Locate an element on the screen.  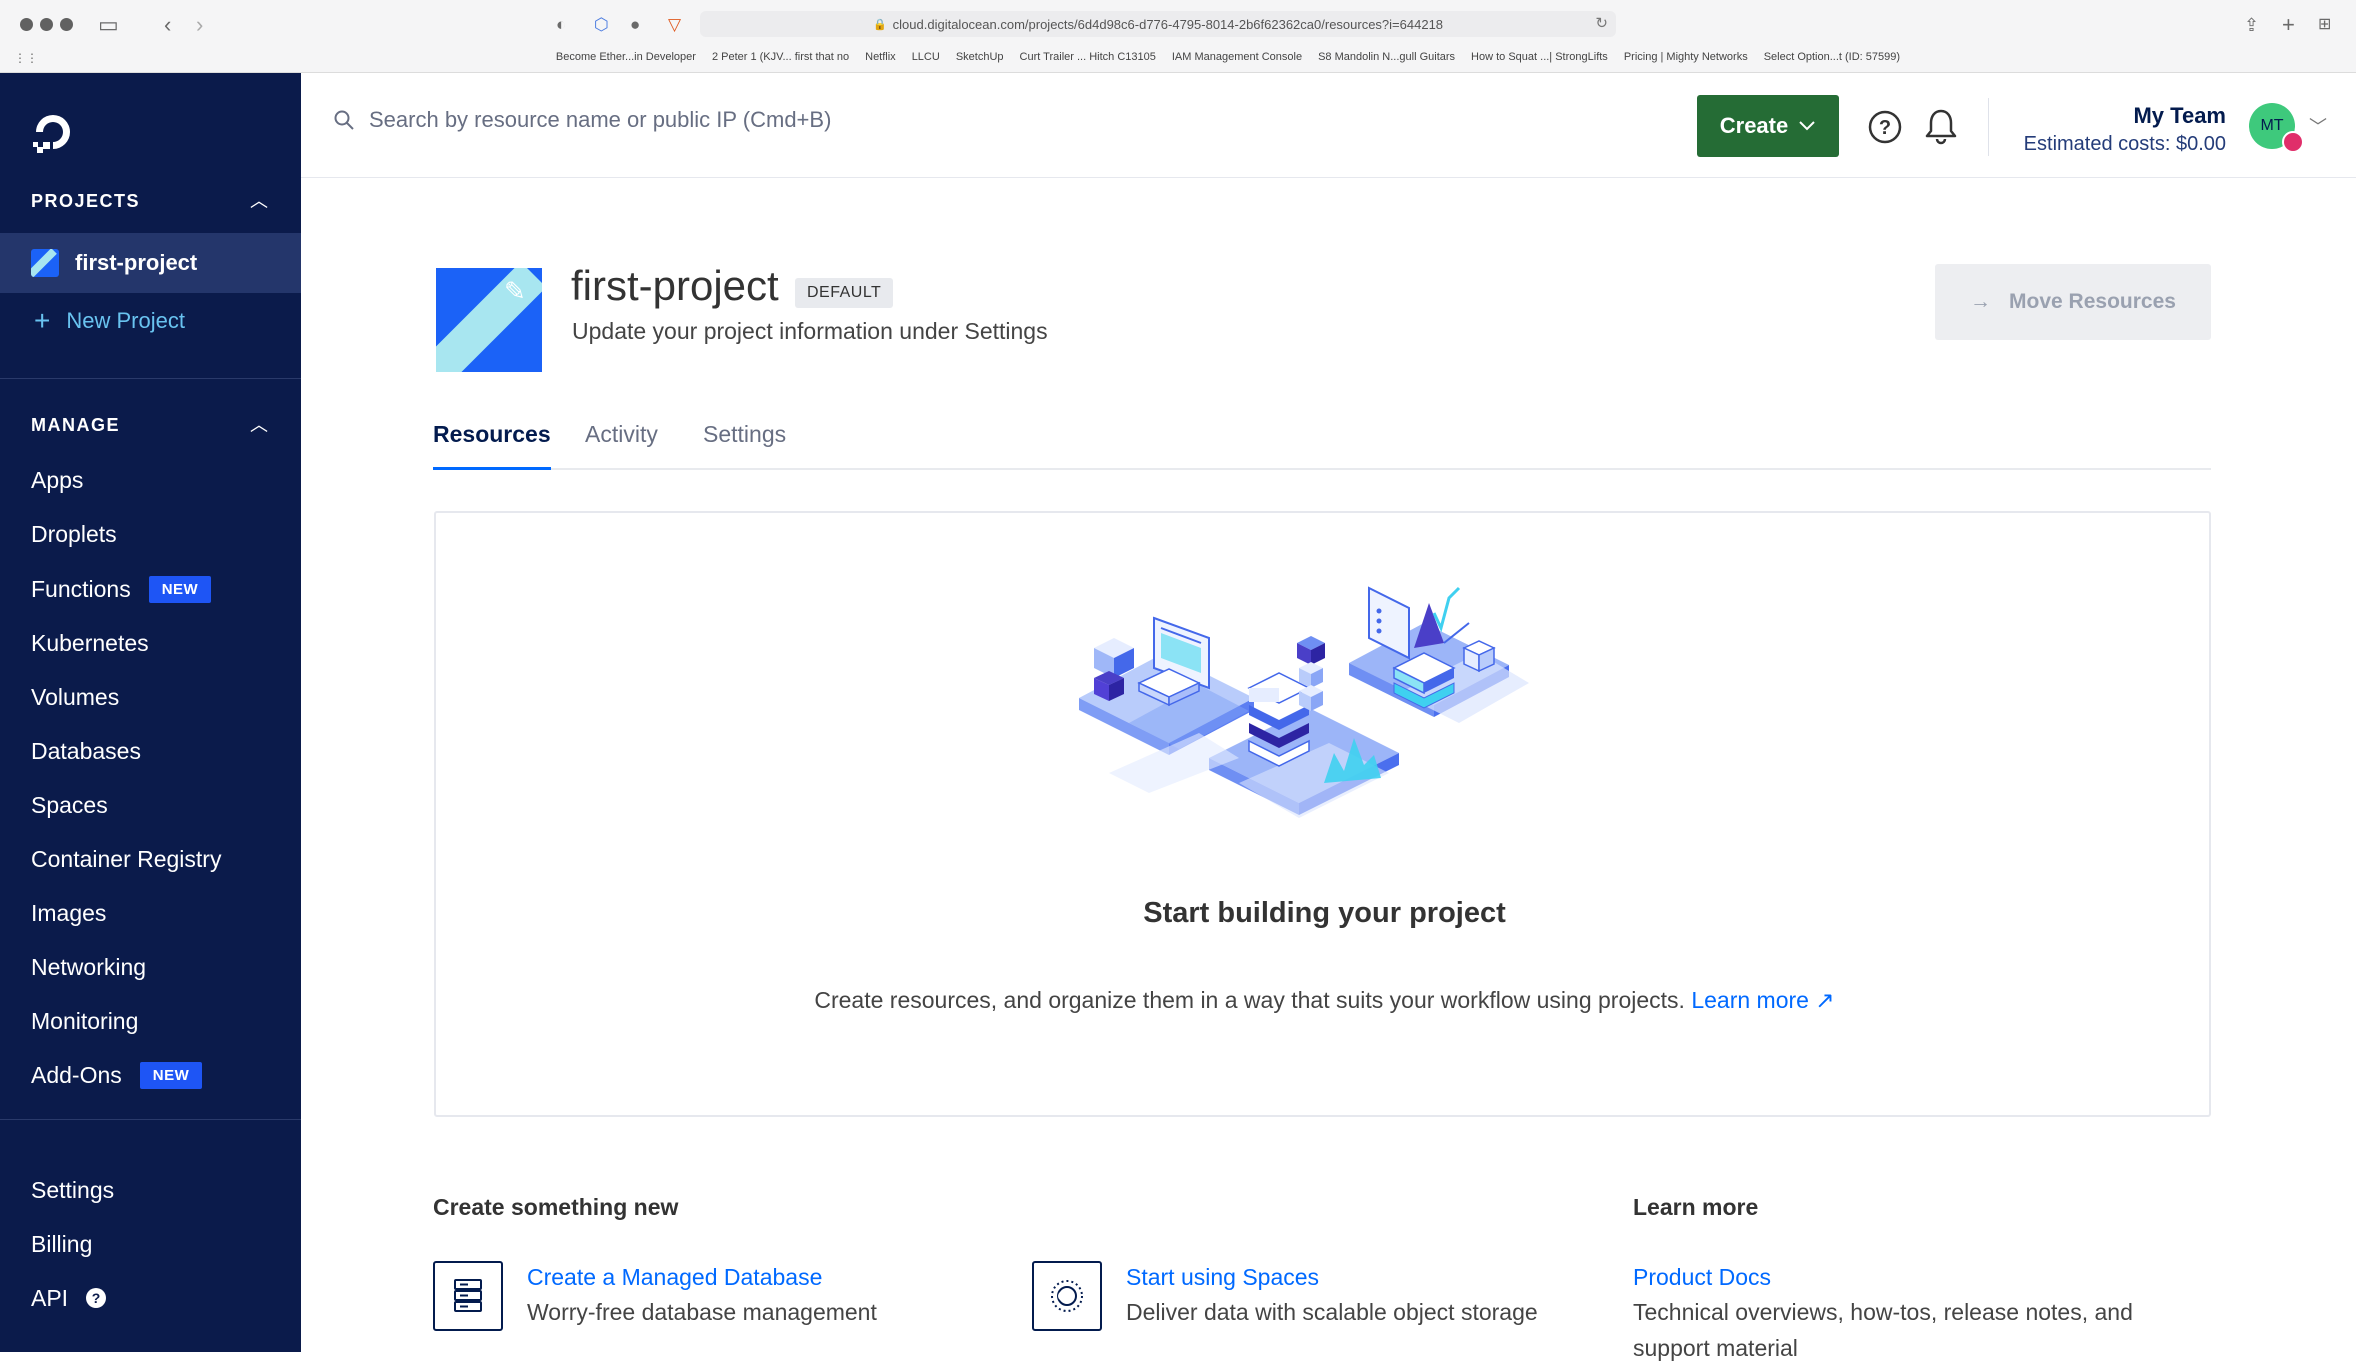
digitalocean-logo-icon is located at coordinates (53, 132).